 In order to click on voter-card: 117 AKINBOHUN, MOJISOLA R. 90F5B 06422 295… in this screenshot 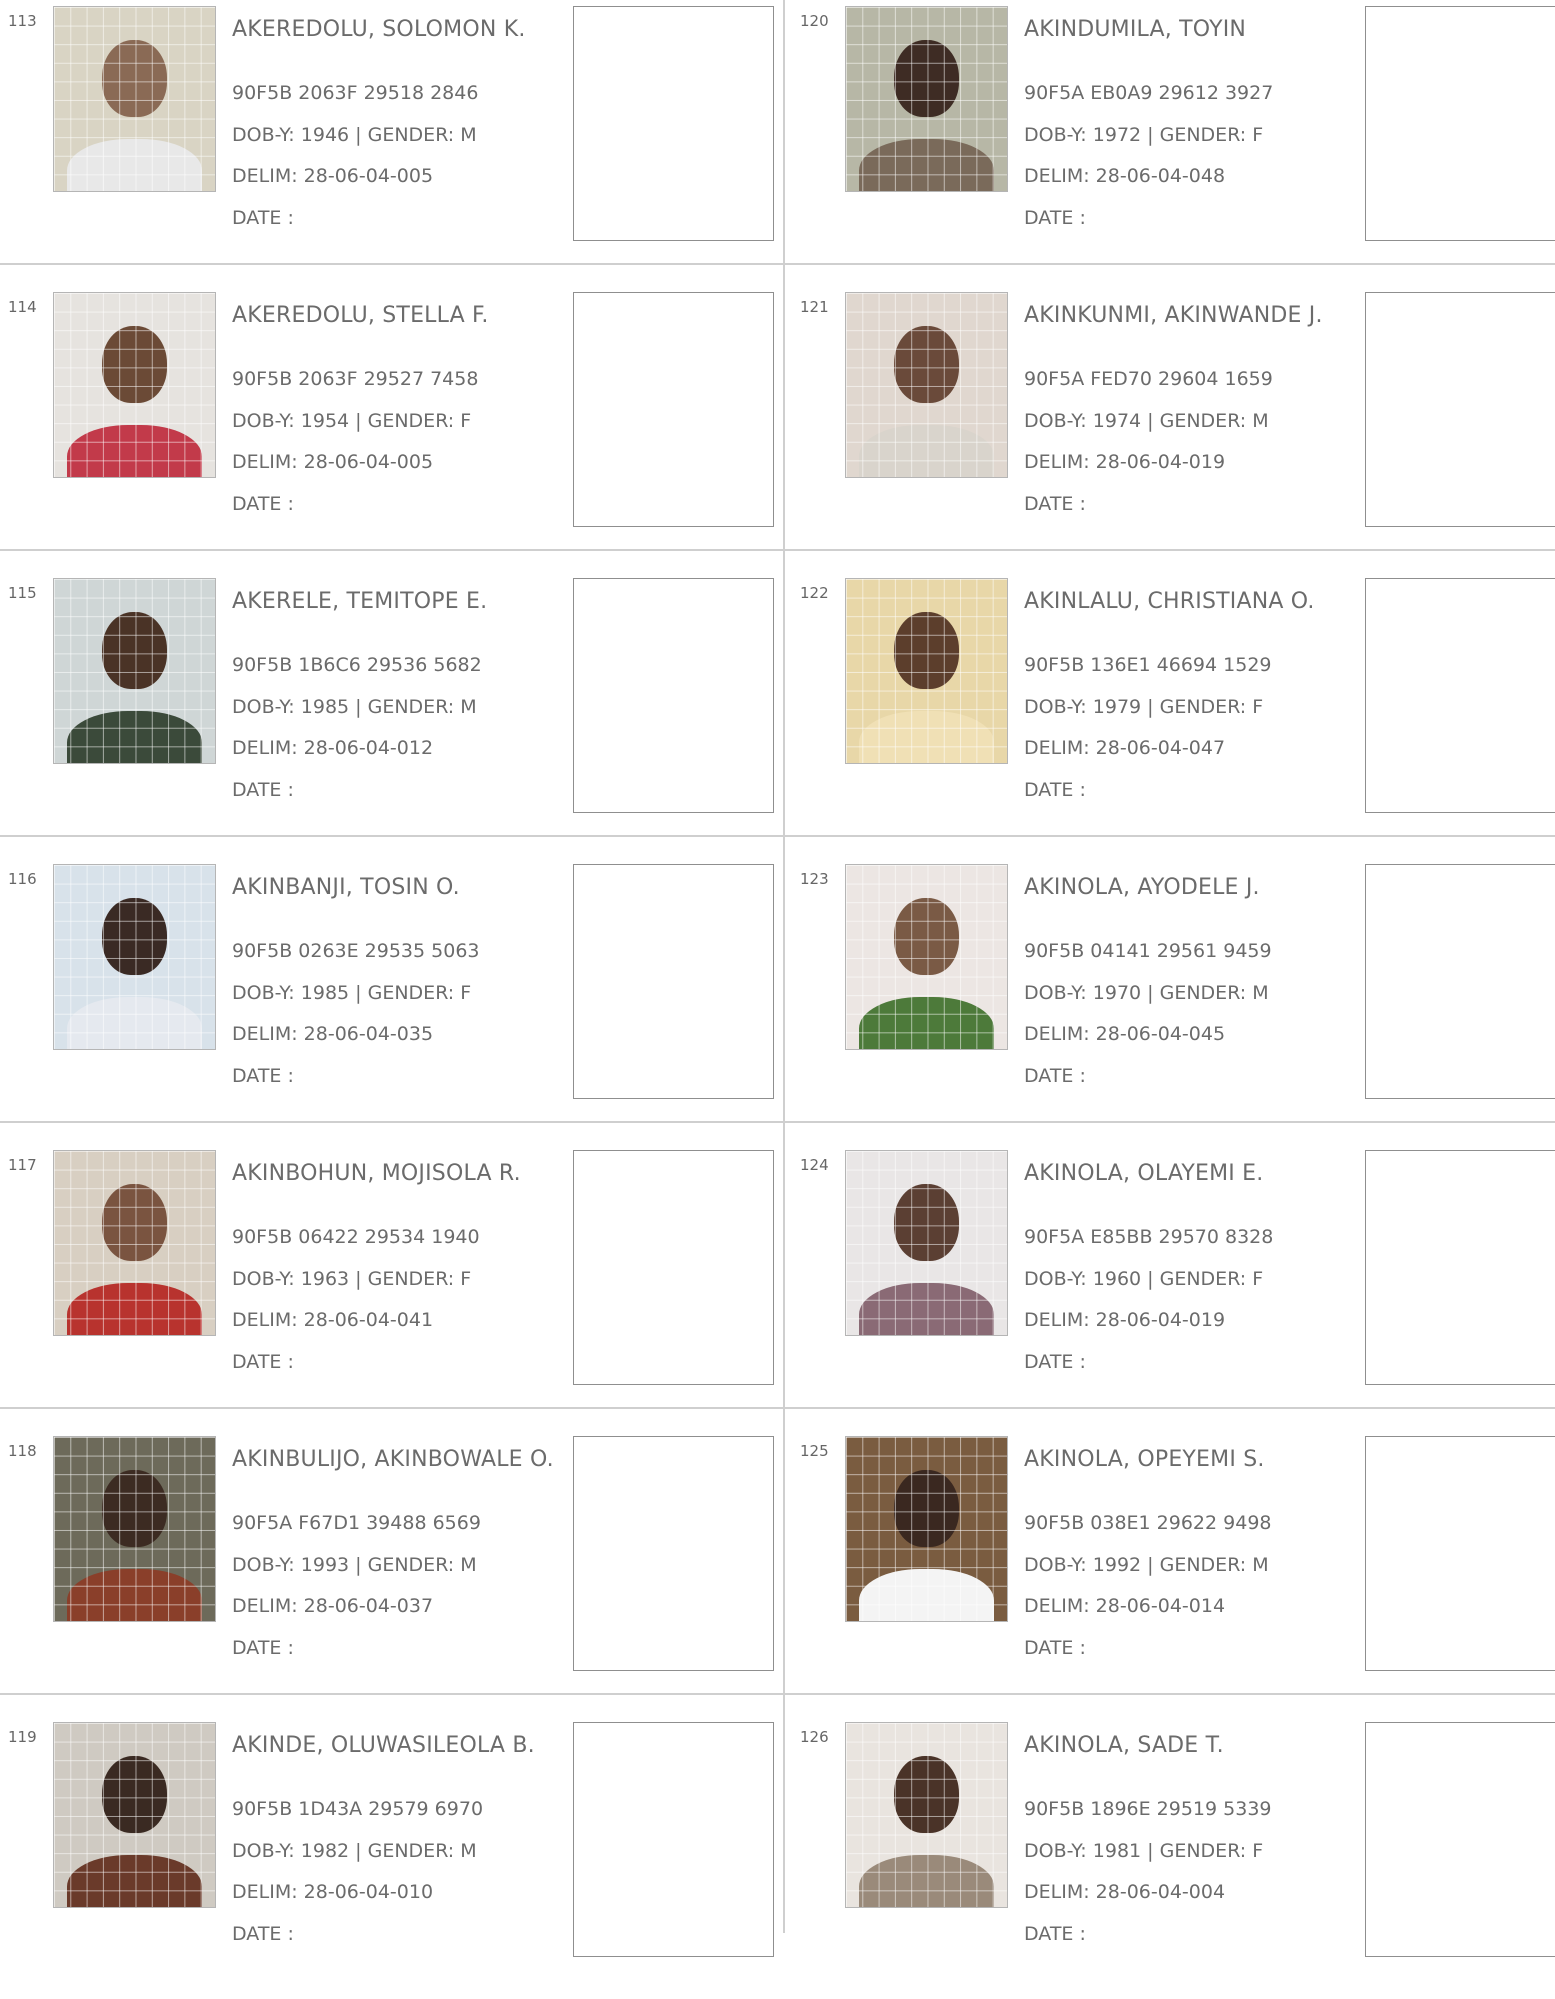, I will do `click(391, 1285)`.